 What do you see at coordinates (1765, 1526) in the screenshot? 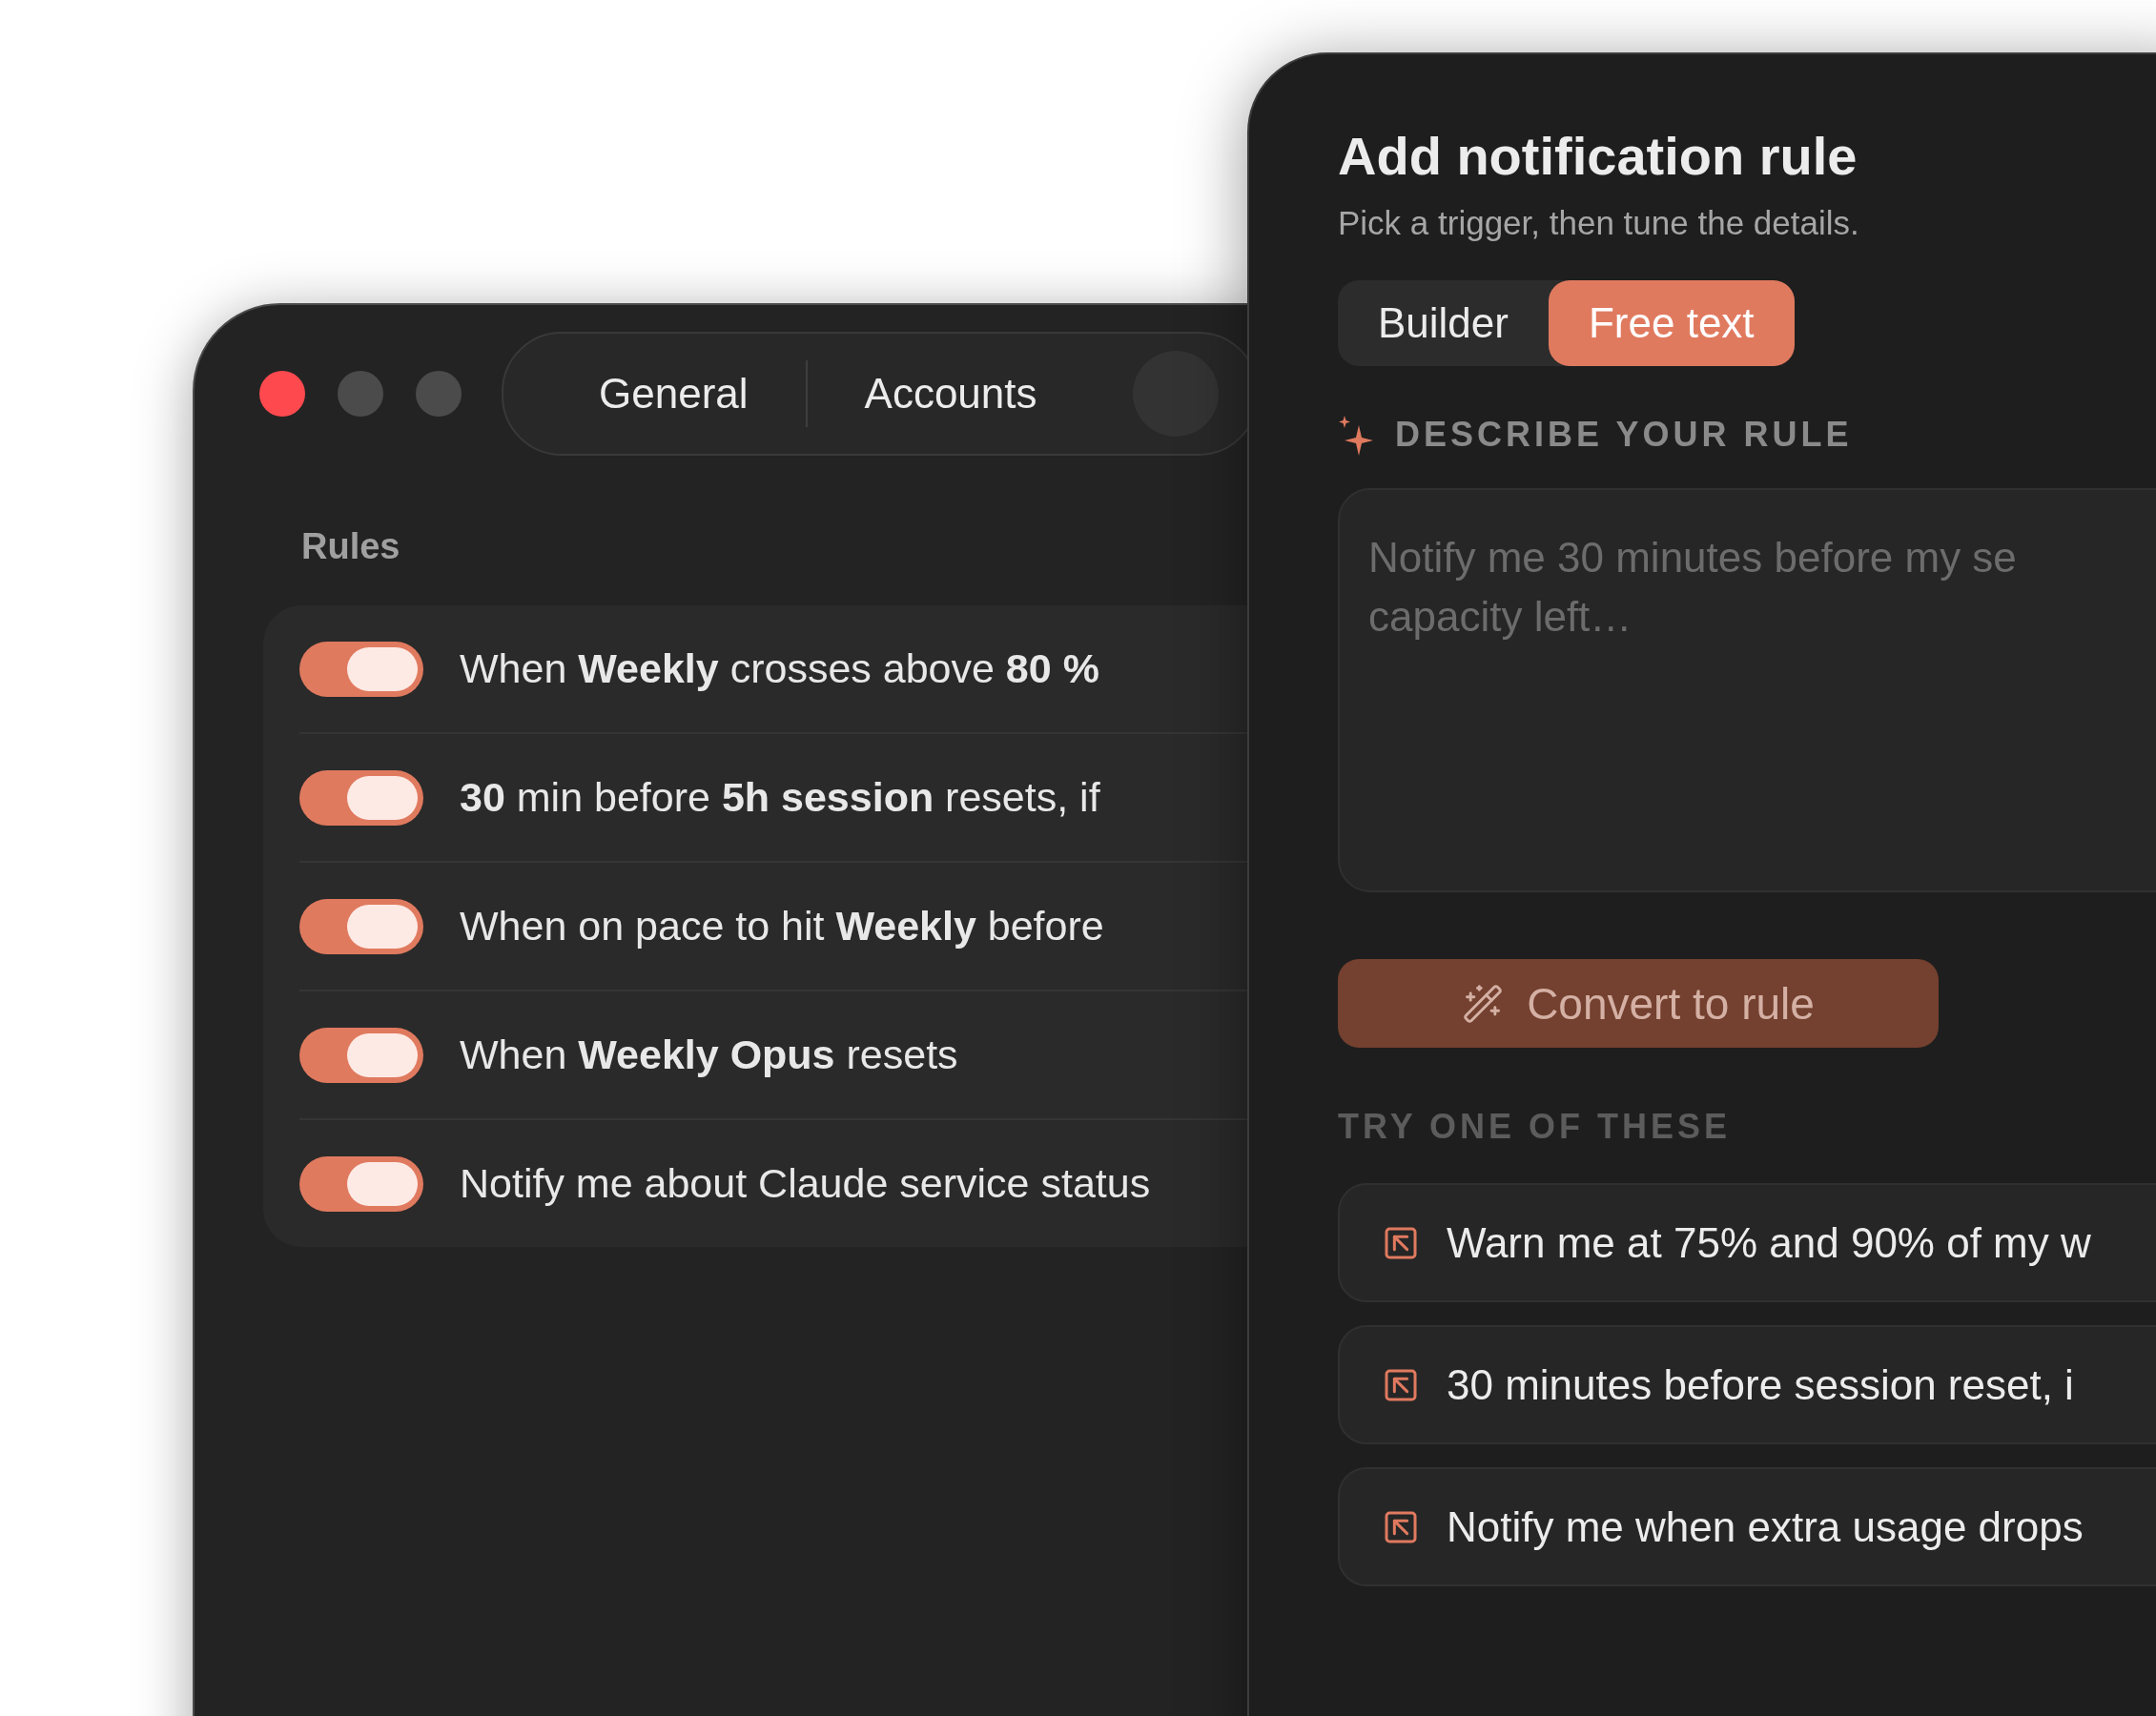
I see `suggestion-text: Notify me when extra usage drops` at bounding box center [1765, 1526].